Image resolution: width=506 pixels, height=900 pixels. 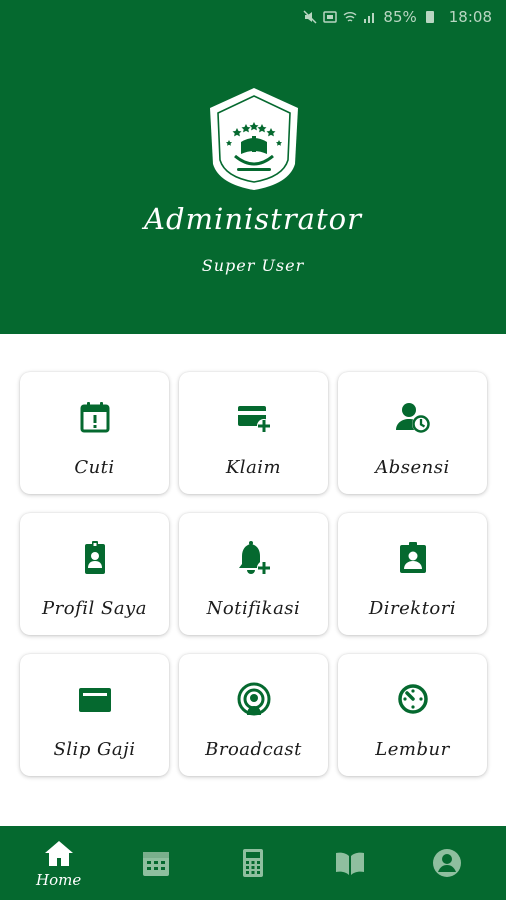 What do you see at coordinates (253, 608) in the screenshot?
I see `menu-item-label: Notifikasi` at bounding box center [253, 608].